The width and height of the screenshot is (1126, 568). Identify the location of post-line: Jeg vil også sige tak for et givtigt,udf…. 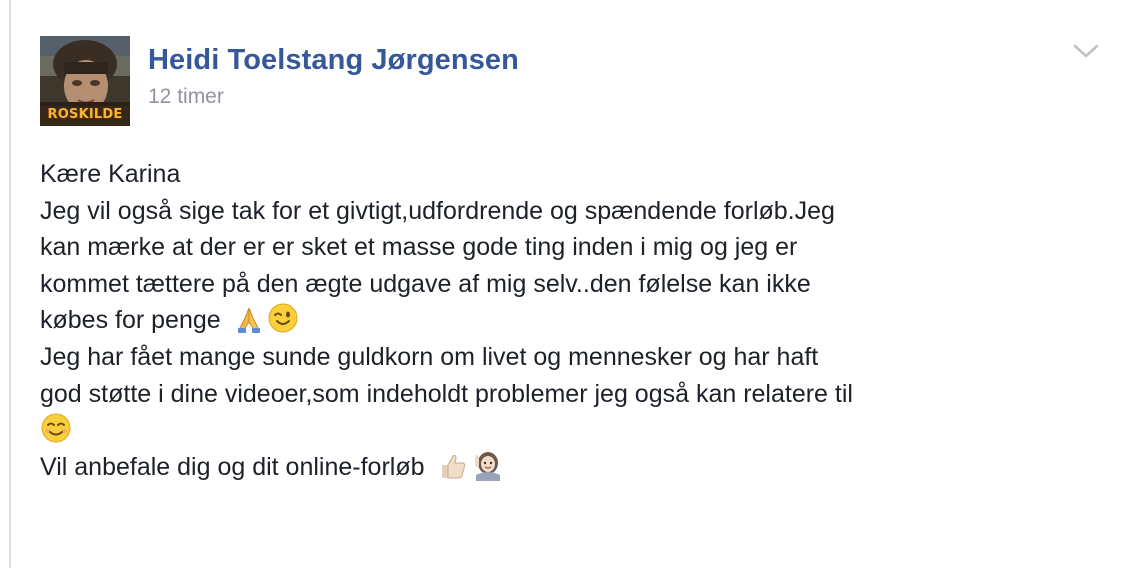
(437, 210).